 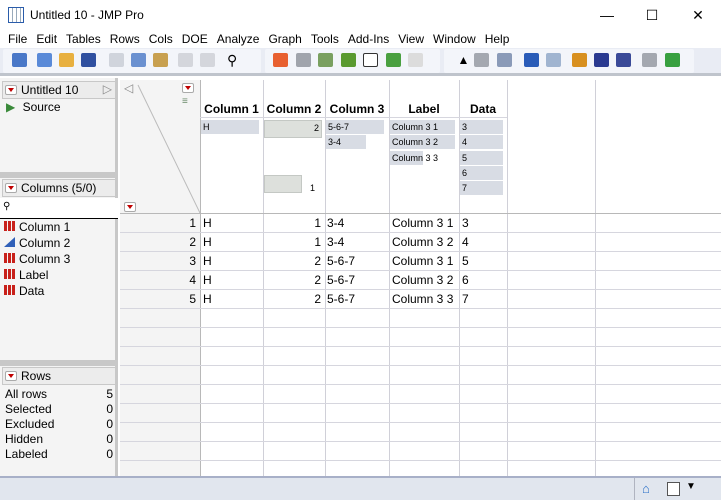 What do you see at coordinates (393, 60) in the screenshot?
I see `fit-model-icon` at bounding box center [393, 60].